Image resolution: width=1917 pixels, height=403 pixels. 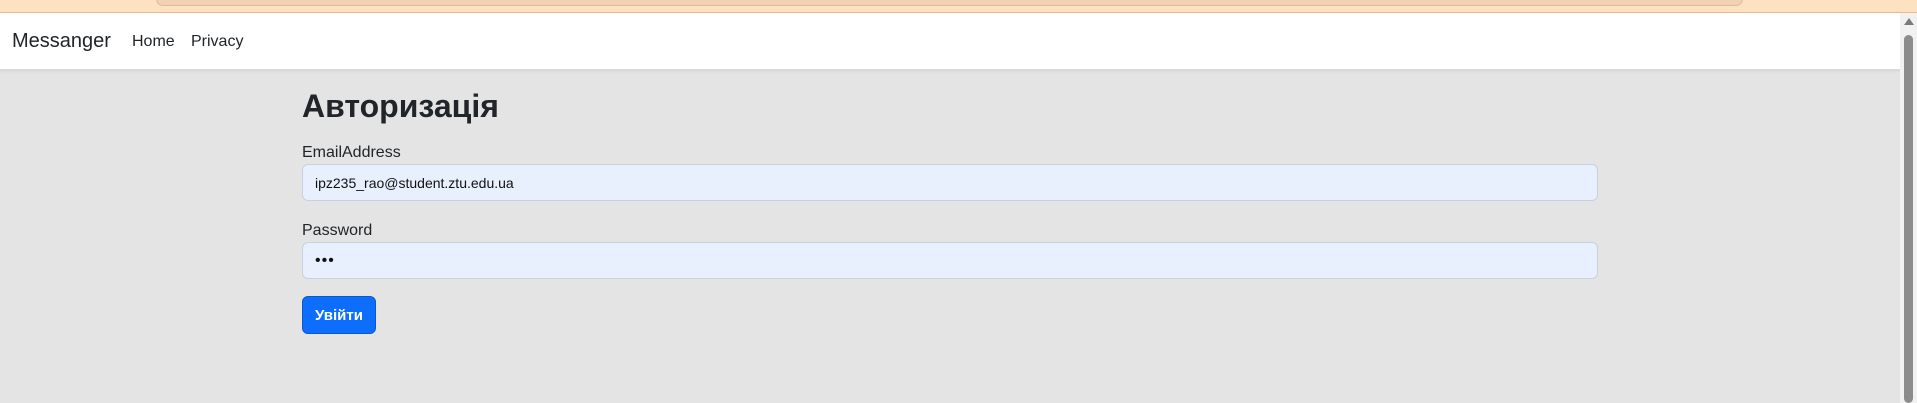 I want to click on scroll-up-arrow-icon, so click(x=1909, y=21).